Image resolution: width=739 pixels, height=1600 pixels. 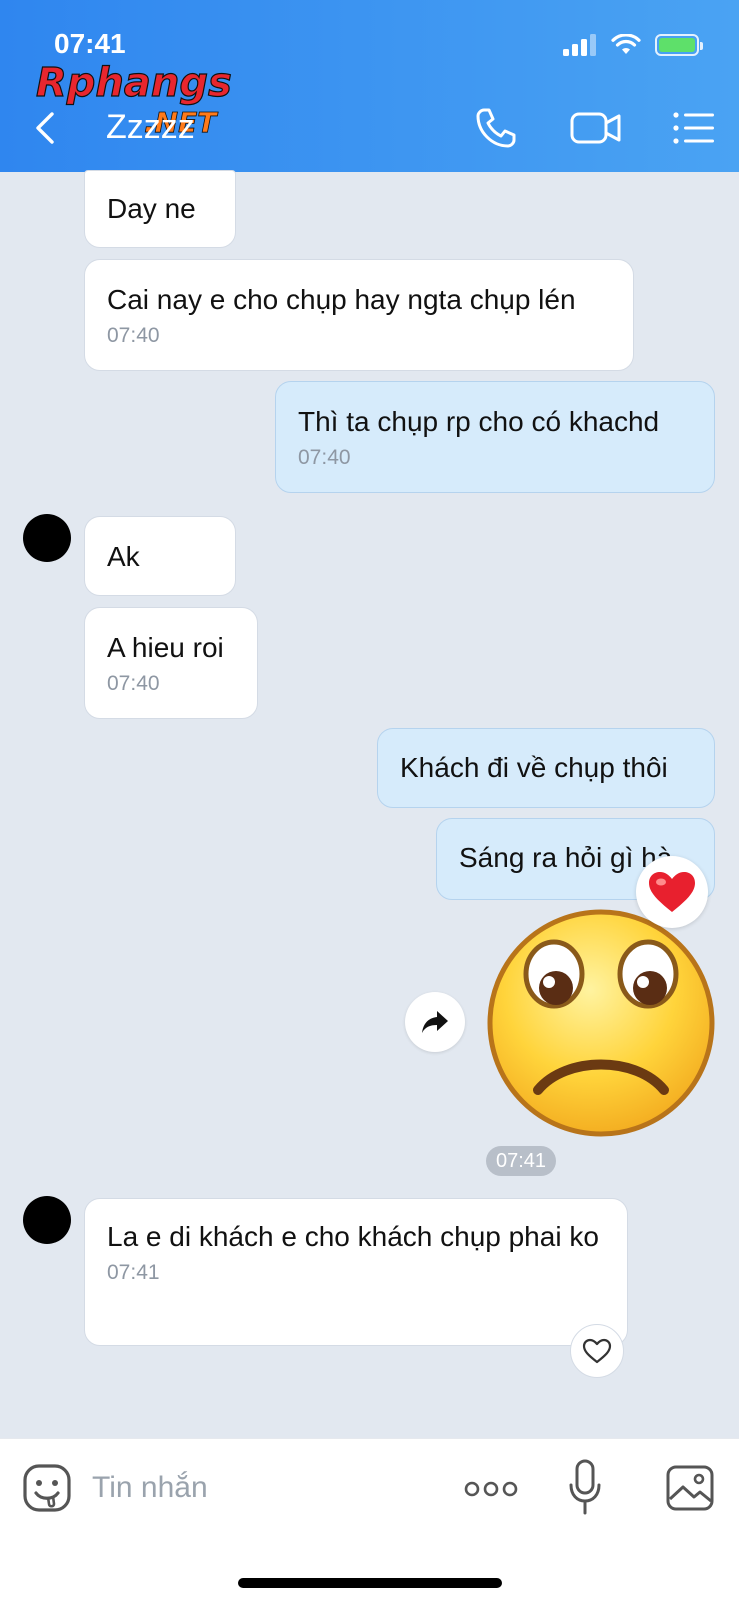 I want to click on heart-outline-icon, so click(x=597, y=1351).